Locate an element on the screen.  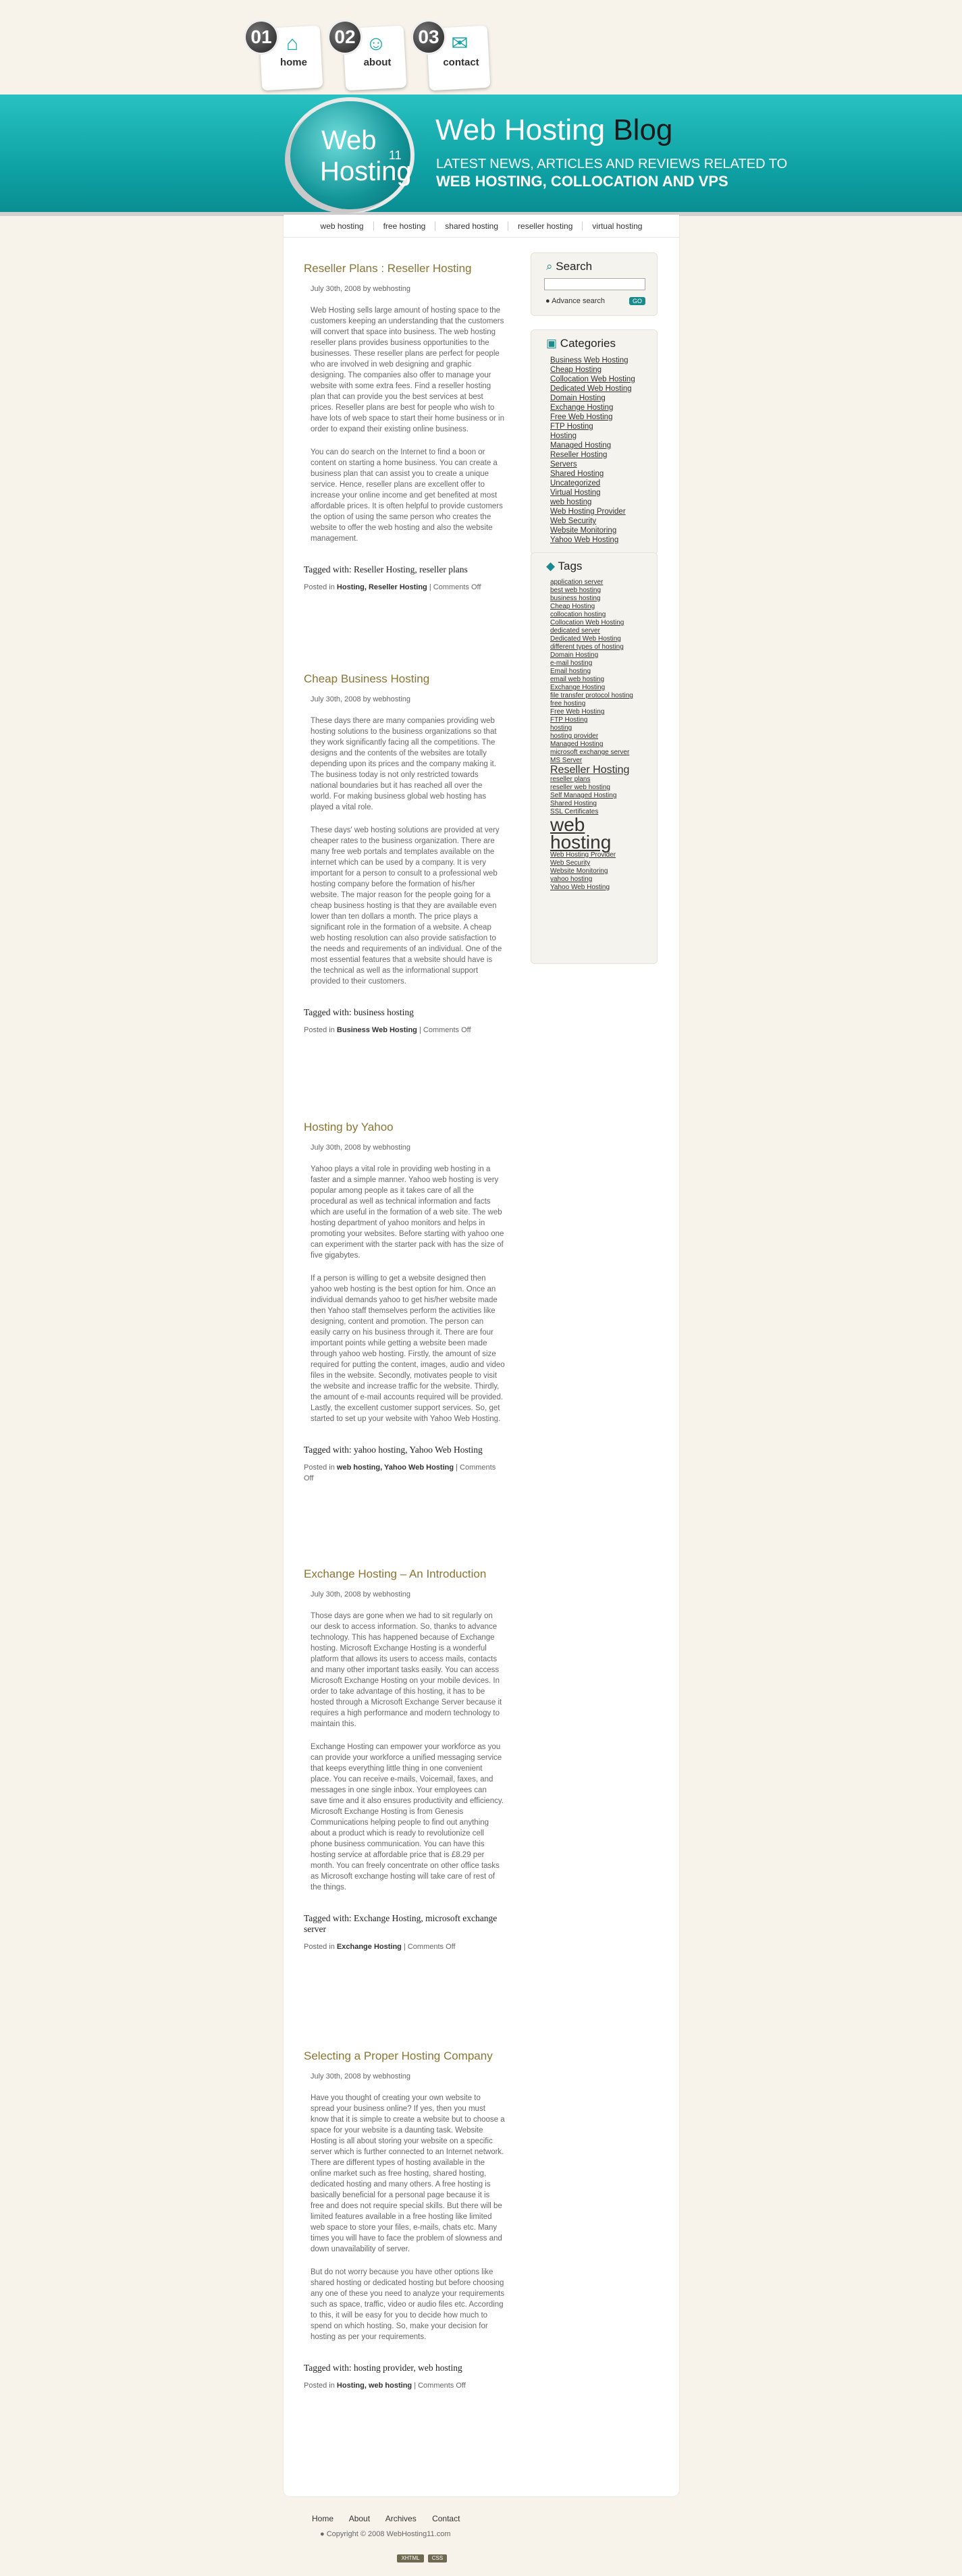
category-link: Web Hosting Provider is located at coordinates (603, 512).